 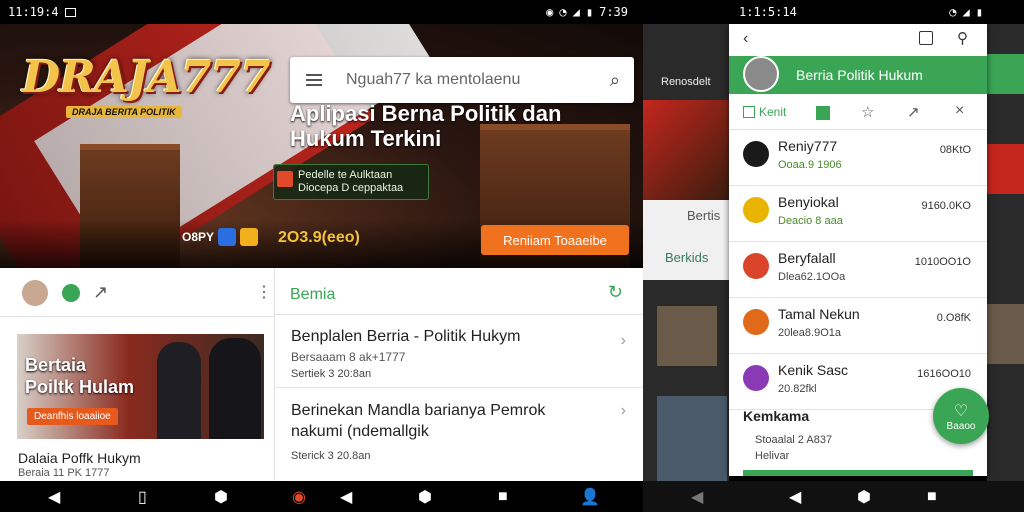 What do you see at coordinates (615, 292) in the screenshot?
I see `refresh-icon: ↻` at bounding box center [615, 292].